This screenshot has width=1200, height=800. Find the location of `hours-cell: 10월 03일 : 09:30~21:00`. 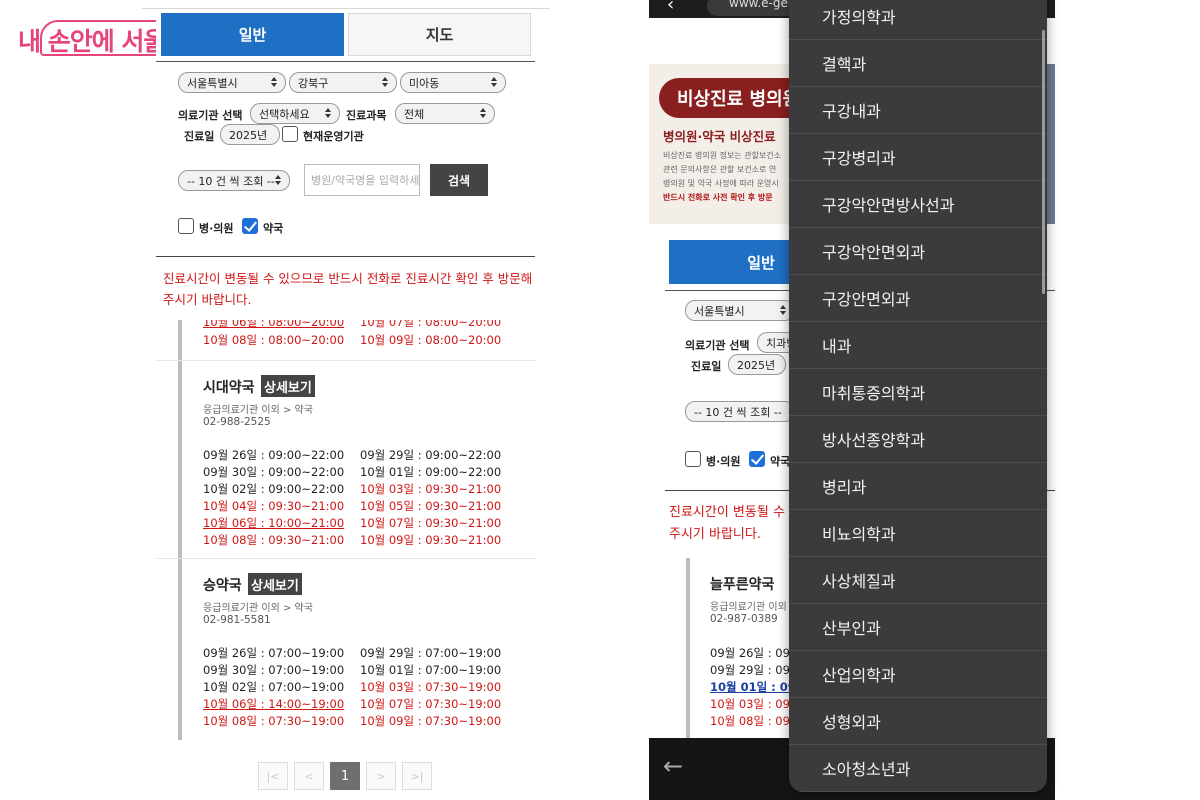

hours-cell: 10월 03일 : 09:30~21:00 is located at coordinates (431, 489).